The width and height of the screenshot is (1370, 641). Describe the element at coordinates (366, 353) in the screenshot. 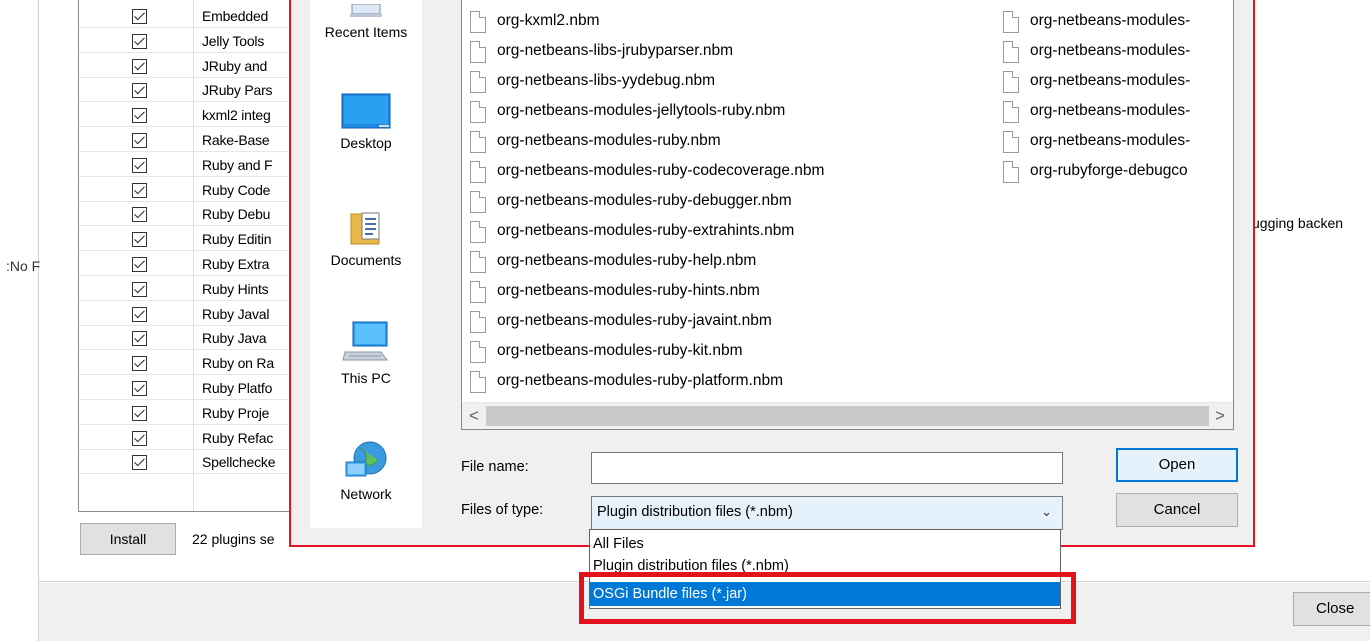

I see `place-this-pc: This PC` at that location.